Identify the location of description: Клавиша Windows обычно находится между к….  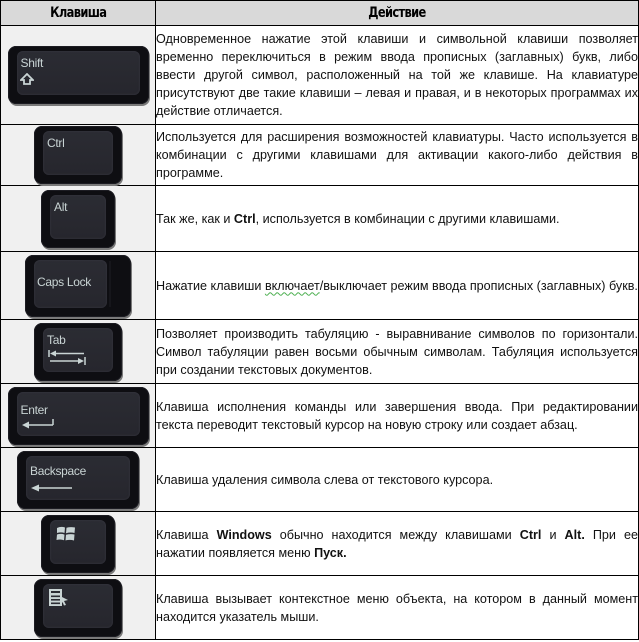
(397, 543).